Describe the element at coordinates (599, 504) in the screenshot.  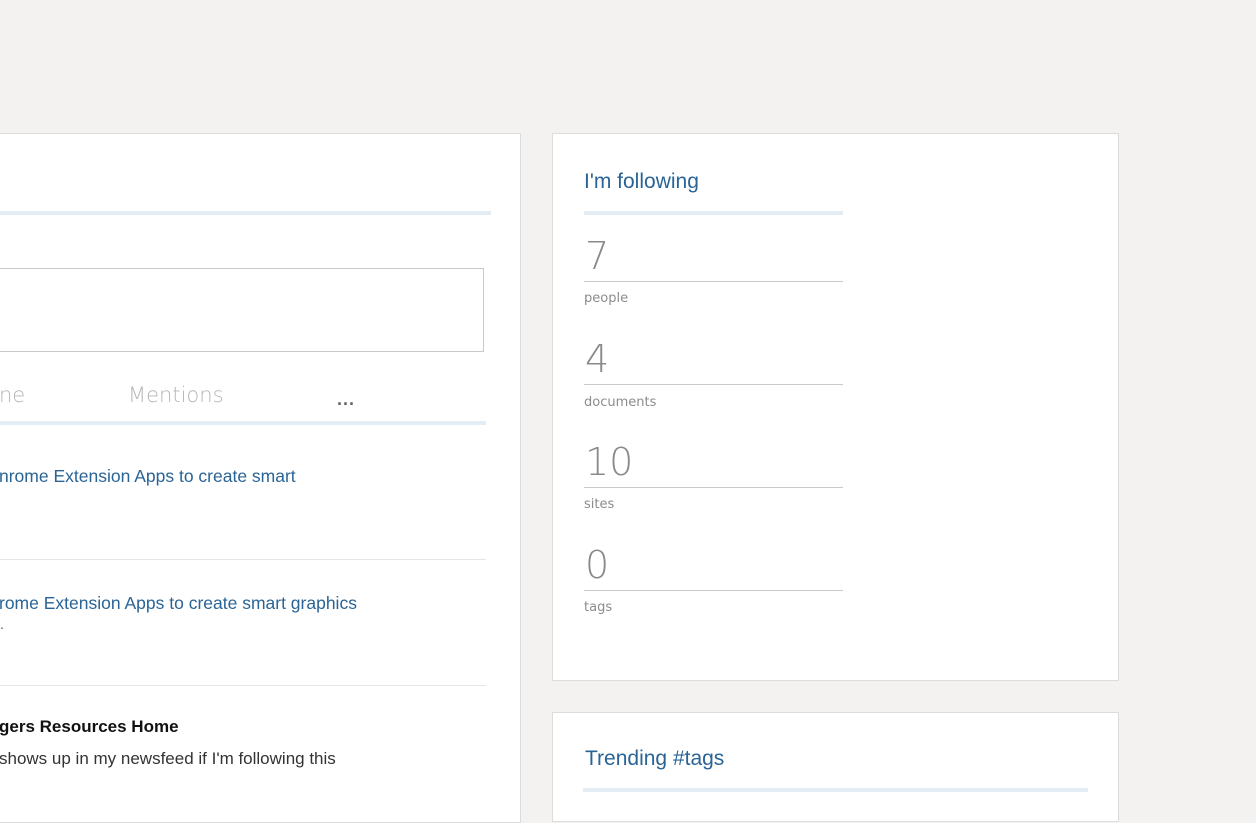
I see `stat-label: sites` at that location.